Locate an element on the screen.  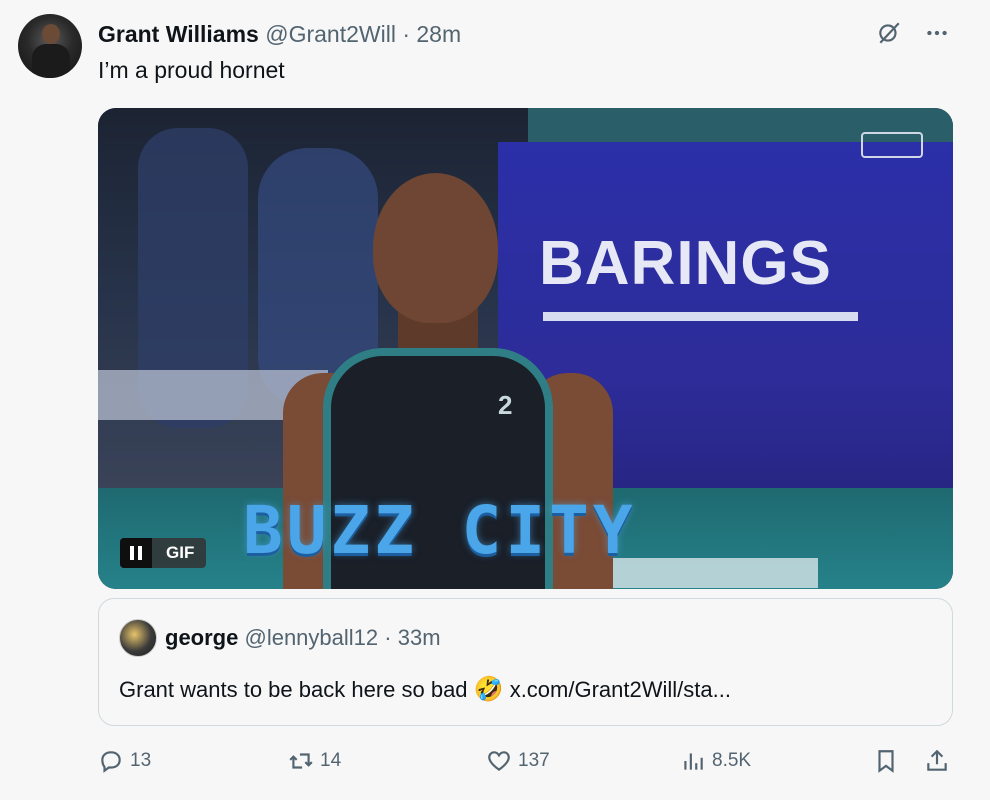
author-handle: @Grant2Will is located at coordinates (330, 34).